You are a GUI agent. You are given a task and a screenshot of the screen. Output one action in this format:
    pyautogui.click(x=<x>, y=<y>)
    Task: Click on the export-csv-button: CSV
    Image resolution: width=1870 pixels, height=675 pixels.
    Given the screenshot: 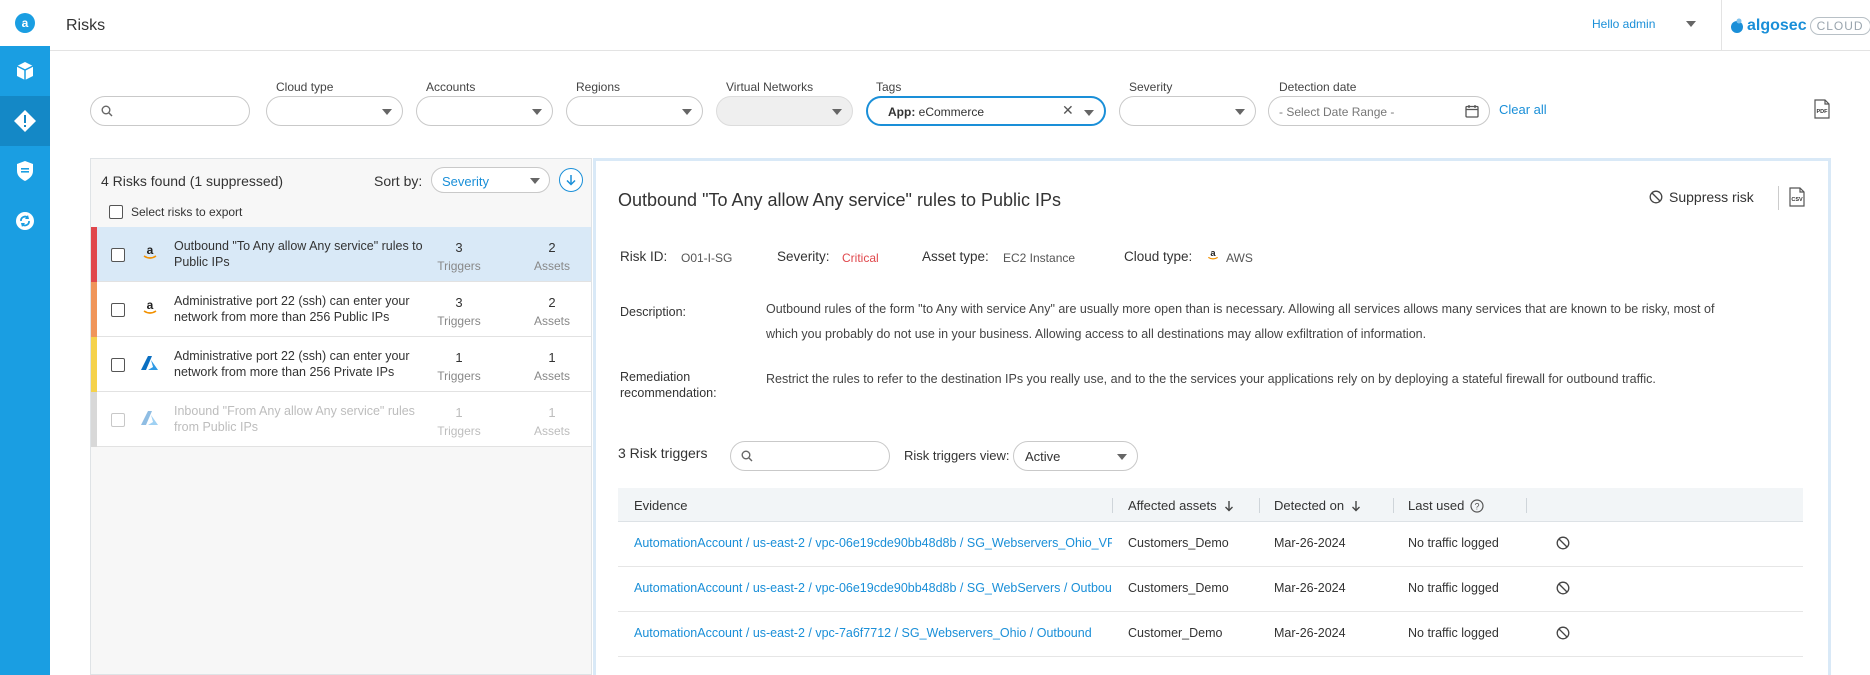 What is the action you would take?
    pyautogui.click(x=1797, y=198)
    